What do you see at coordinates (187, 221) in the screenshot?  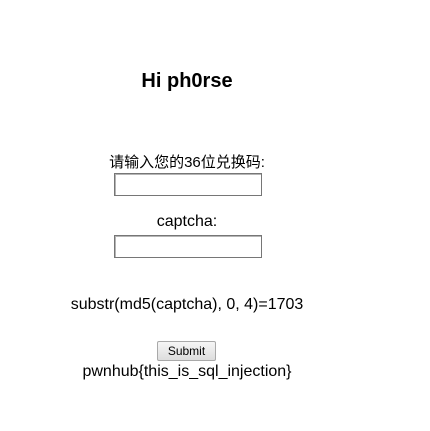 I see `captcha-label: captcha:` at bounding box center [187, 221].